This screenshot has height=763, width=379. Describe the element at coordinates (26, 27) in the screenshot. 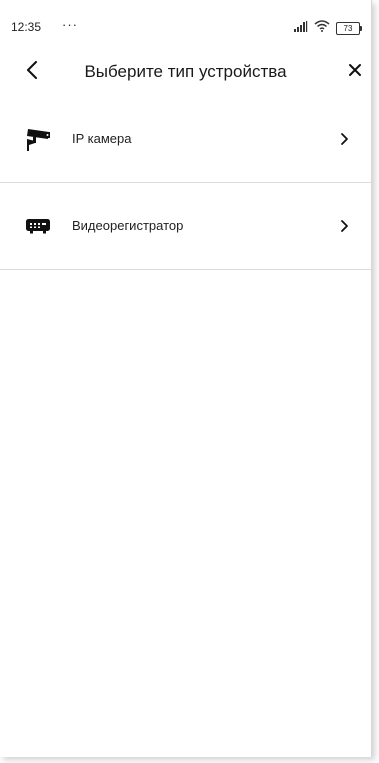

I see `status-time: 12:35` at that location.